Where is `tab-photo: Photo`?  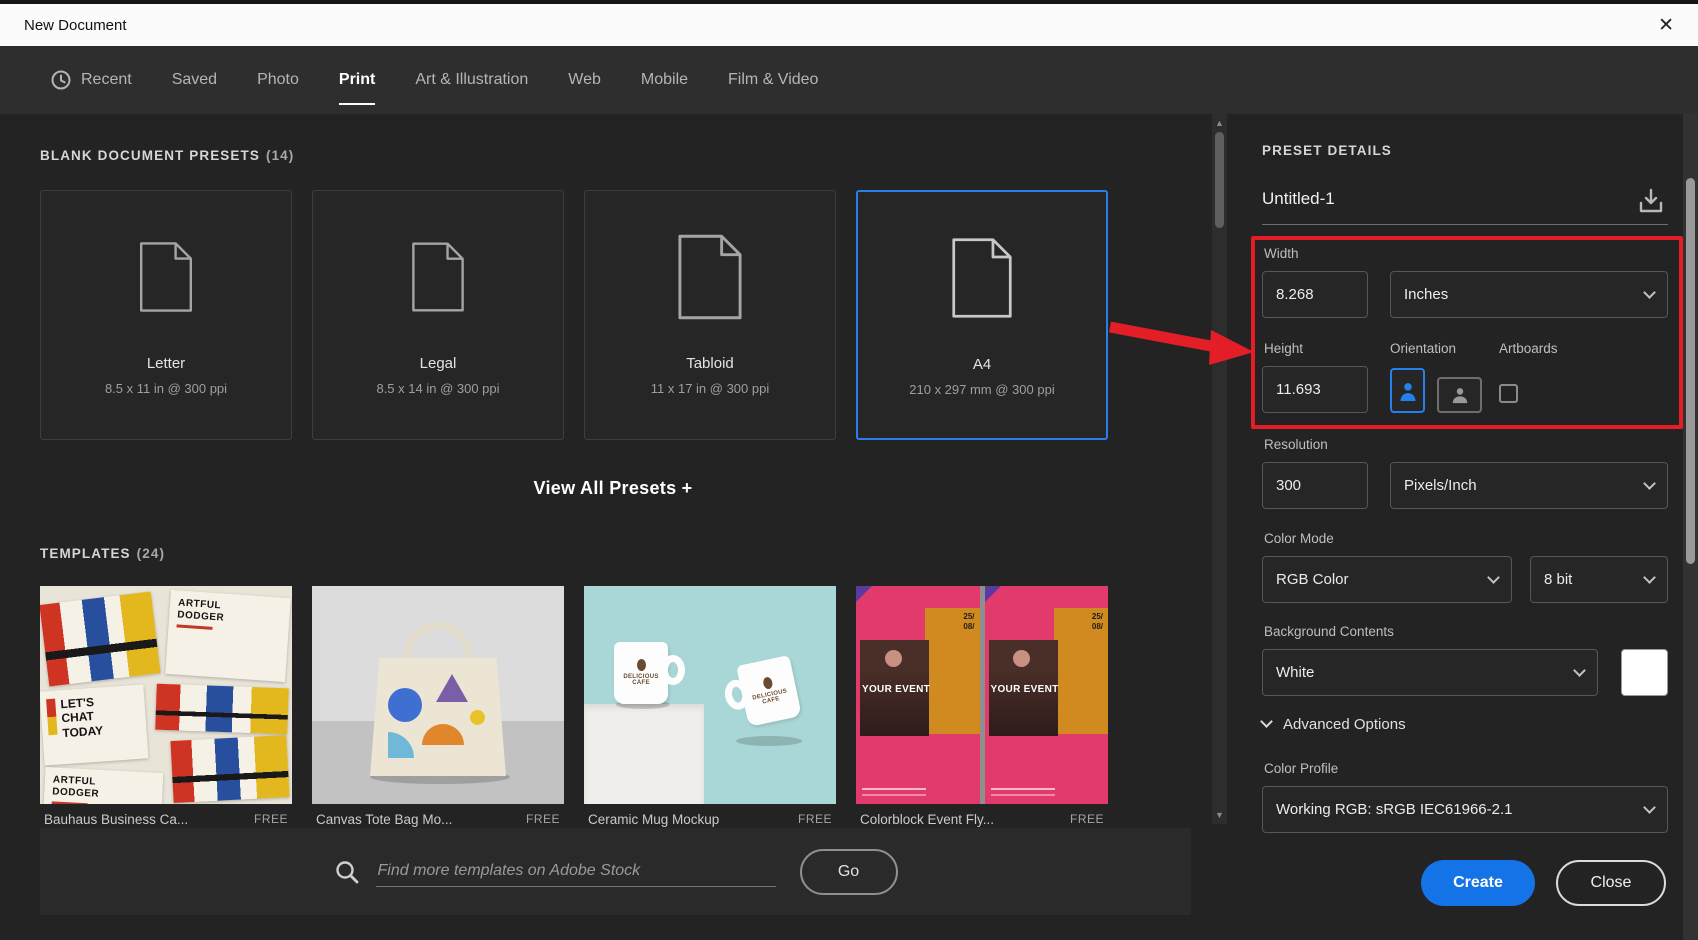 tab-photo: Photo is located at coordinates (278, 80).